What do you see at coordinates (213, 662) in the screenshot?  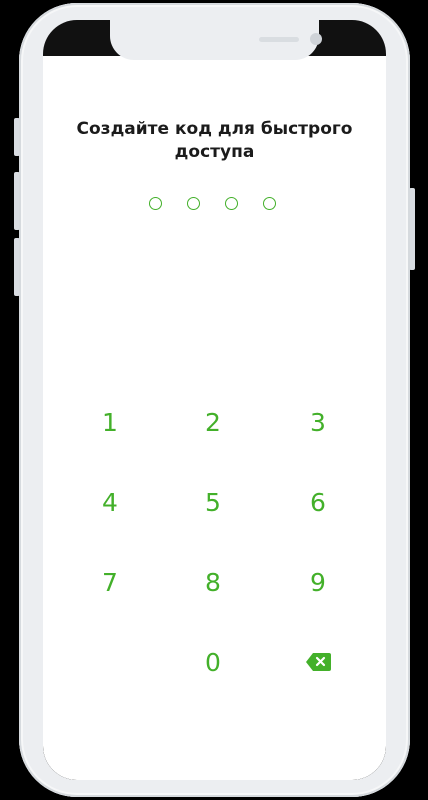 I see `keypad-key-0: 0` at bounding box center [213, 662].